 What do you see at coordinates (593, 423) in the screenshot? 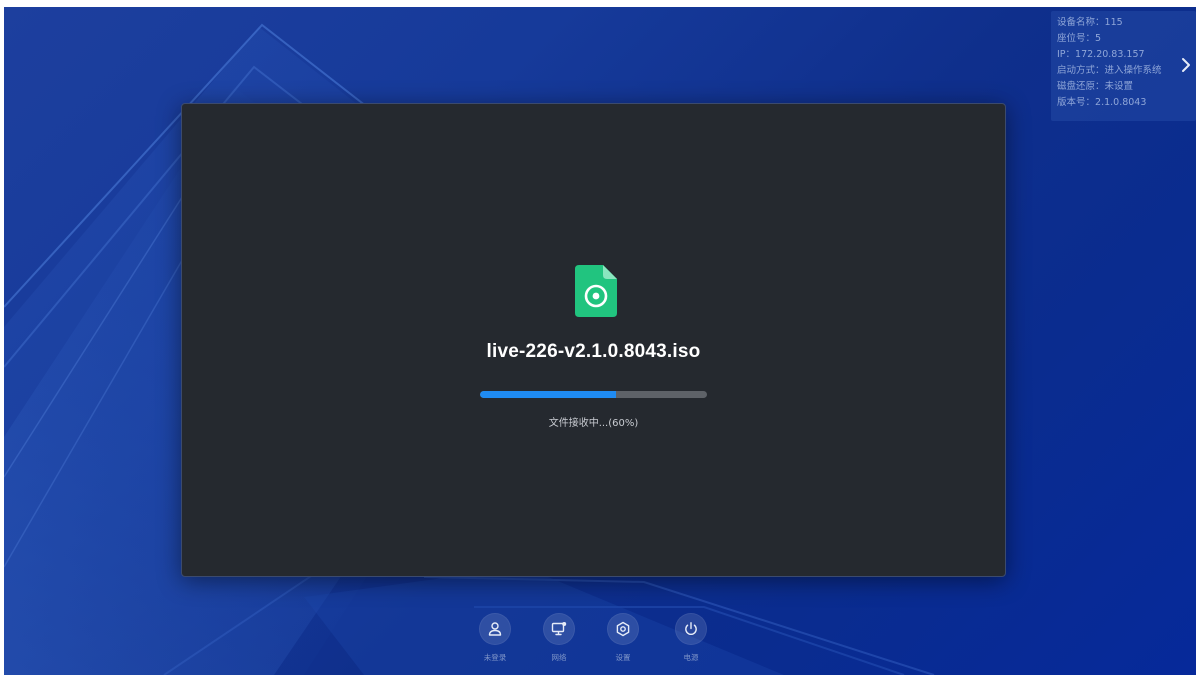
I see `transfer-status: 文件接收中...(60%)` at bounding box center [593, 423].